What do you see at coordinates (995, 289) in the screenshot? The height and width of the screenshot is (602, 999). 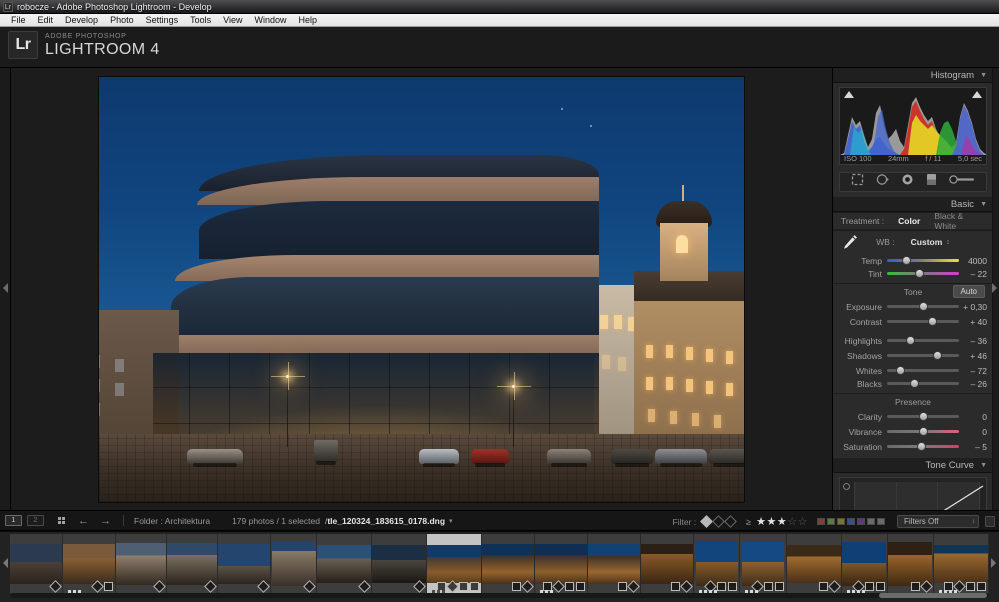 I see `right-panel-toggle` at bounding box center [995, 289].